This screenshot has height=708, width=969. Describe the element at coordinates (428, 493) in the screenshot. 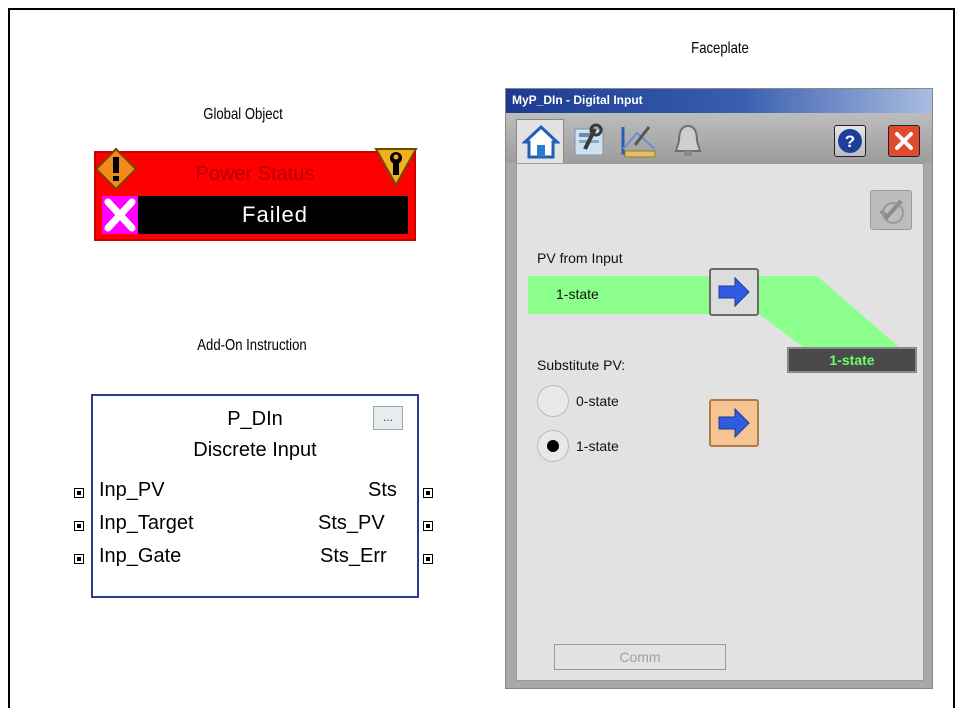

I see `pin-marker-sts` at that location.